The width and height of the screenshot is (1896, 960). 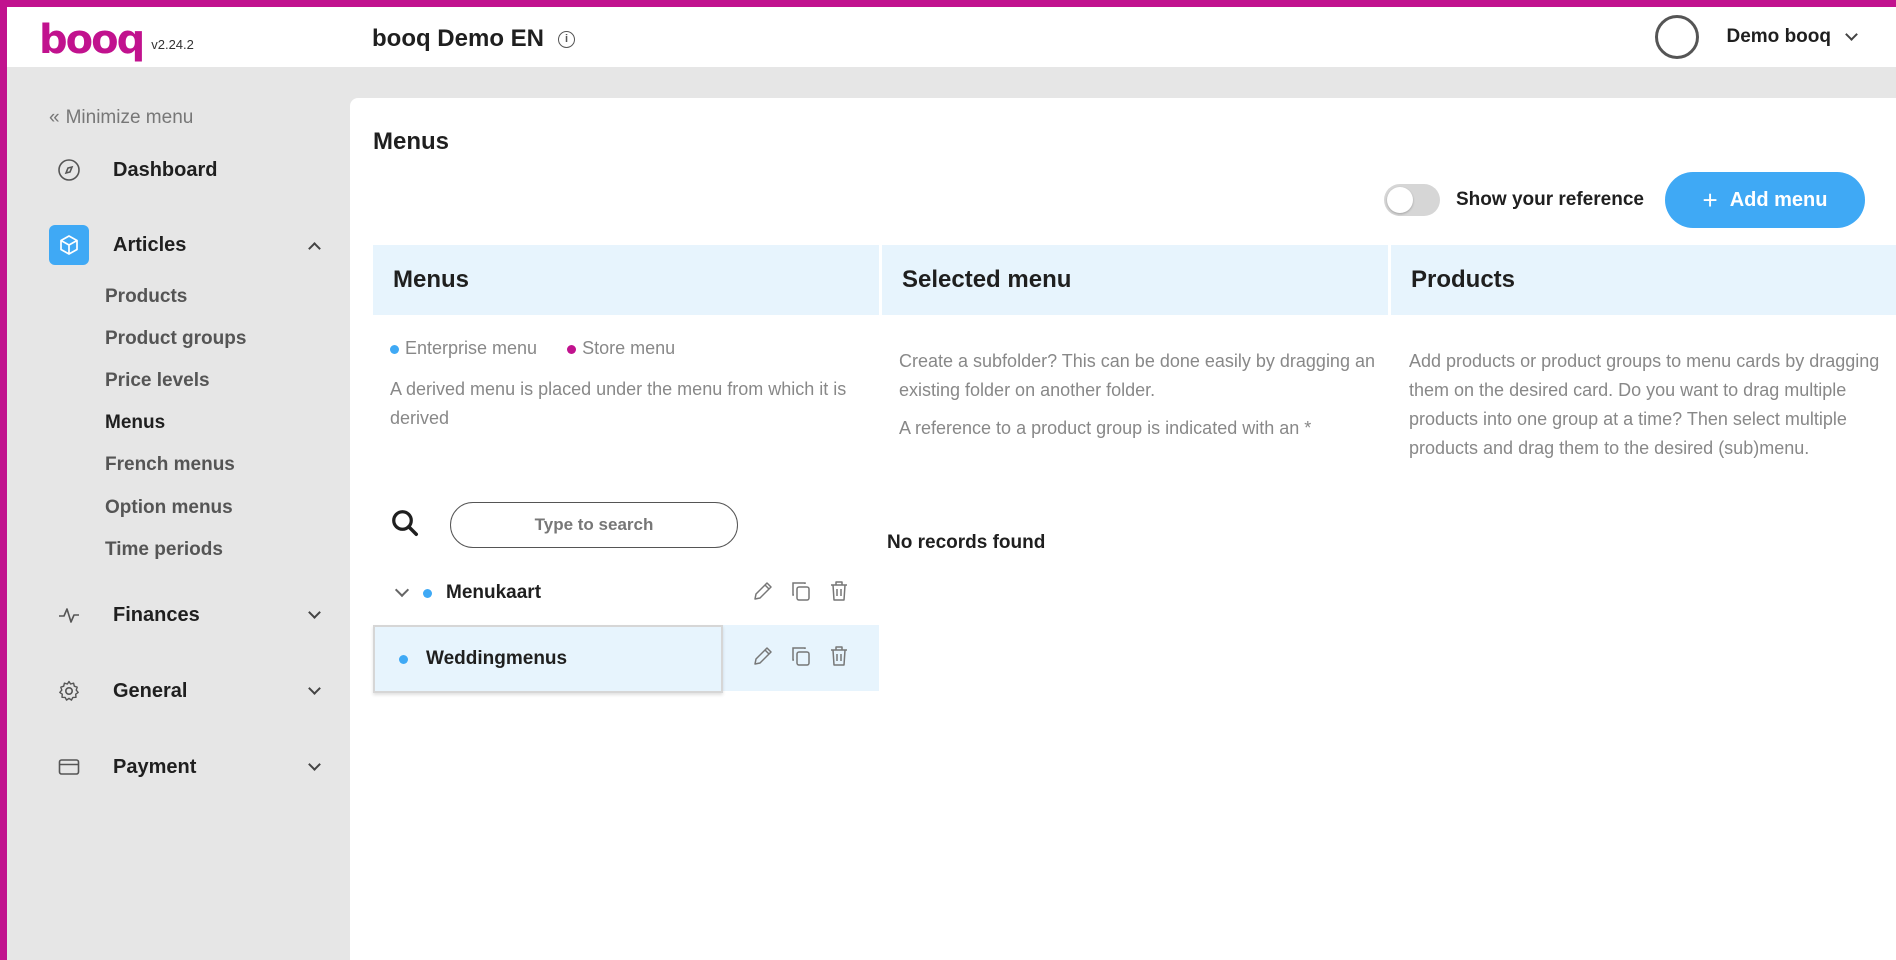 I want to click on menu-type-legend: Enterprise menu Store menu, so click(x=532, y=348).